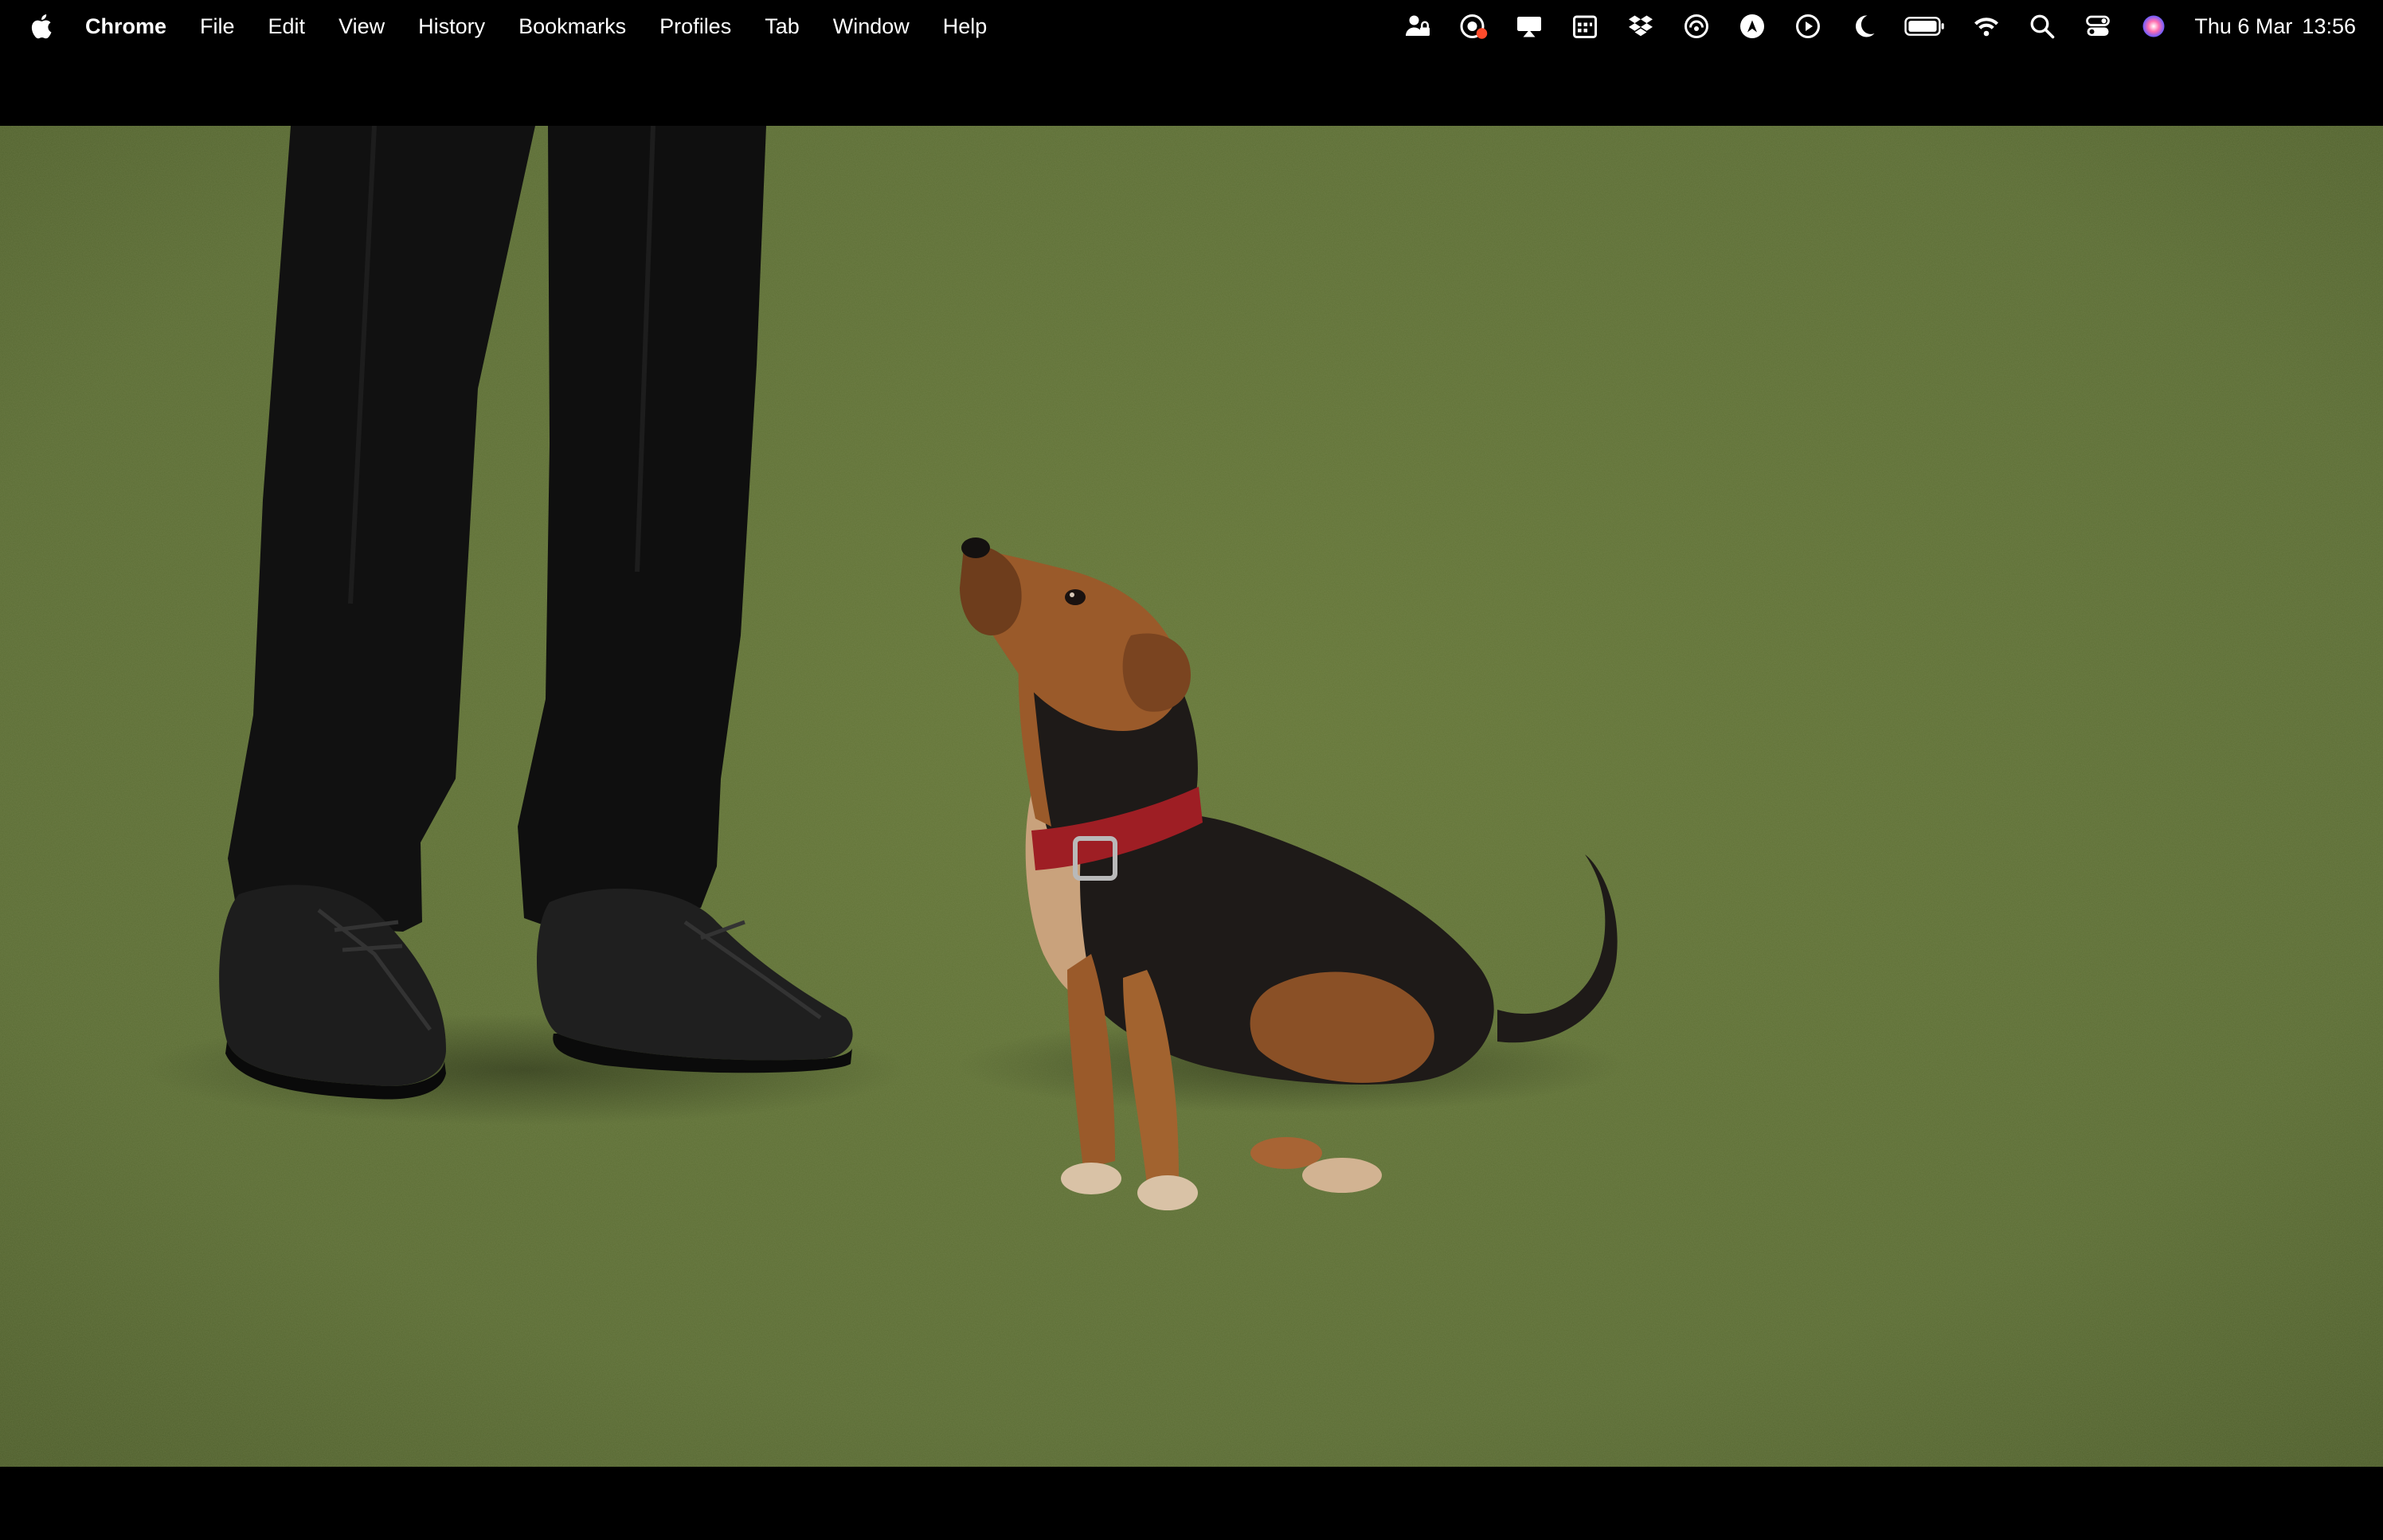 Image resolution: width=2383 pixels, height=1540 pixels. Describe the element at coordinates (125, 26) in the screenshot. I see `menu-app-chrome: Chrome` at that location.